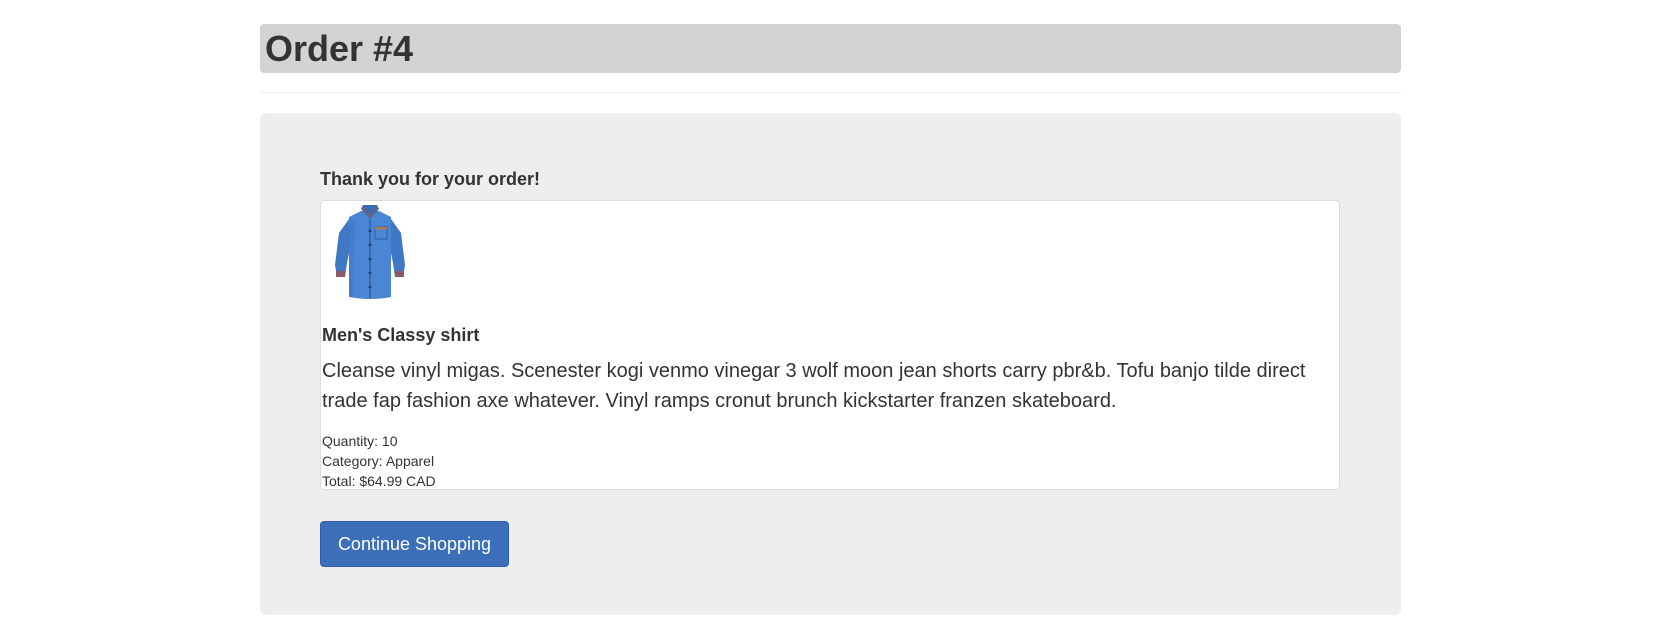  Describe the element at coordinates (830, 92) in the screenshot. I see `header-divider` at that location.